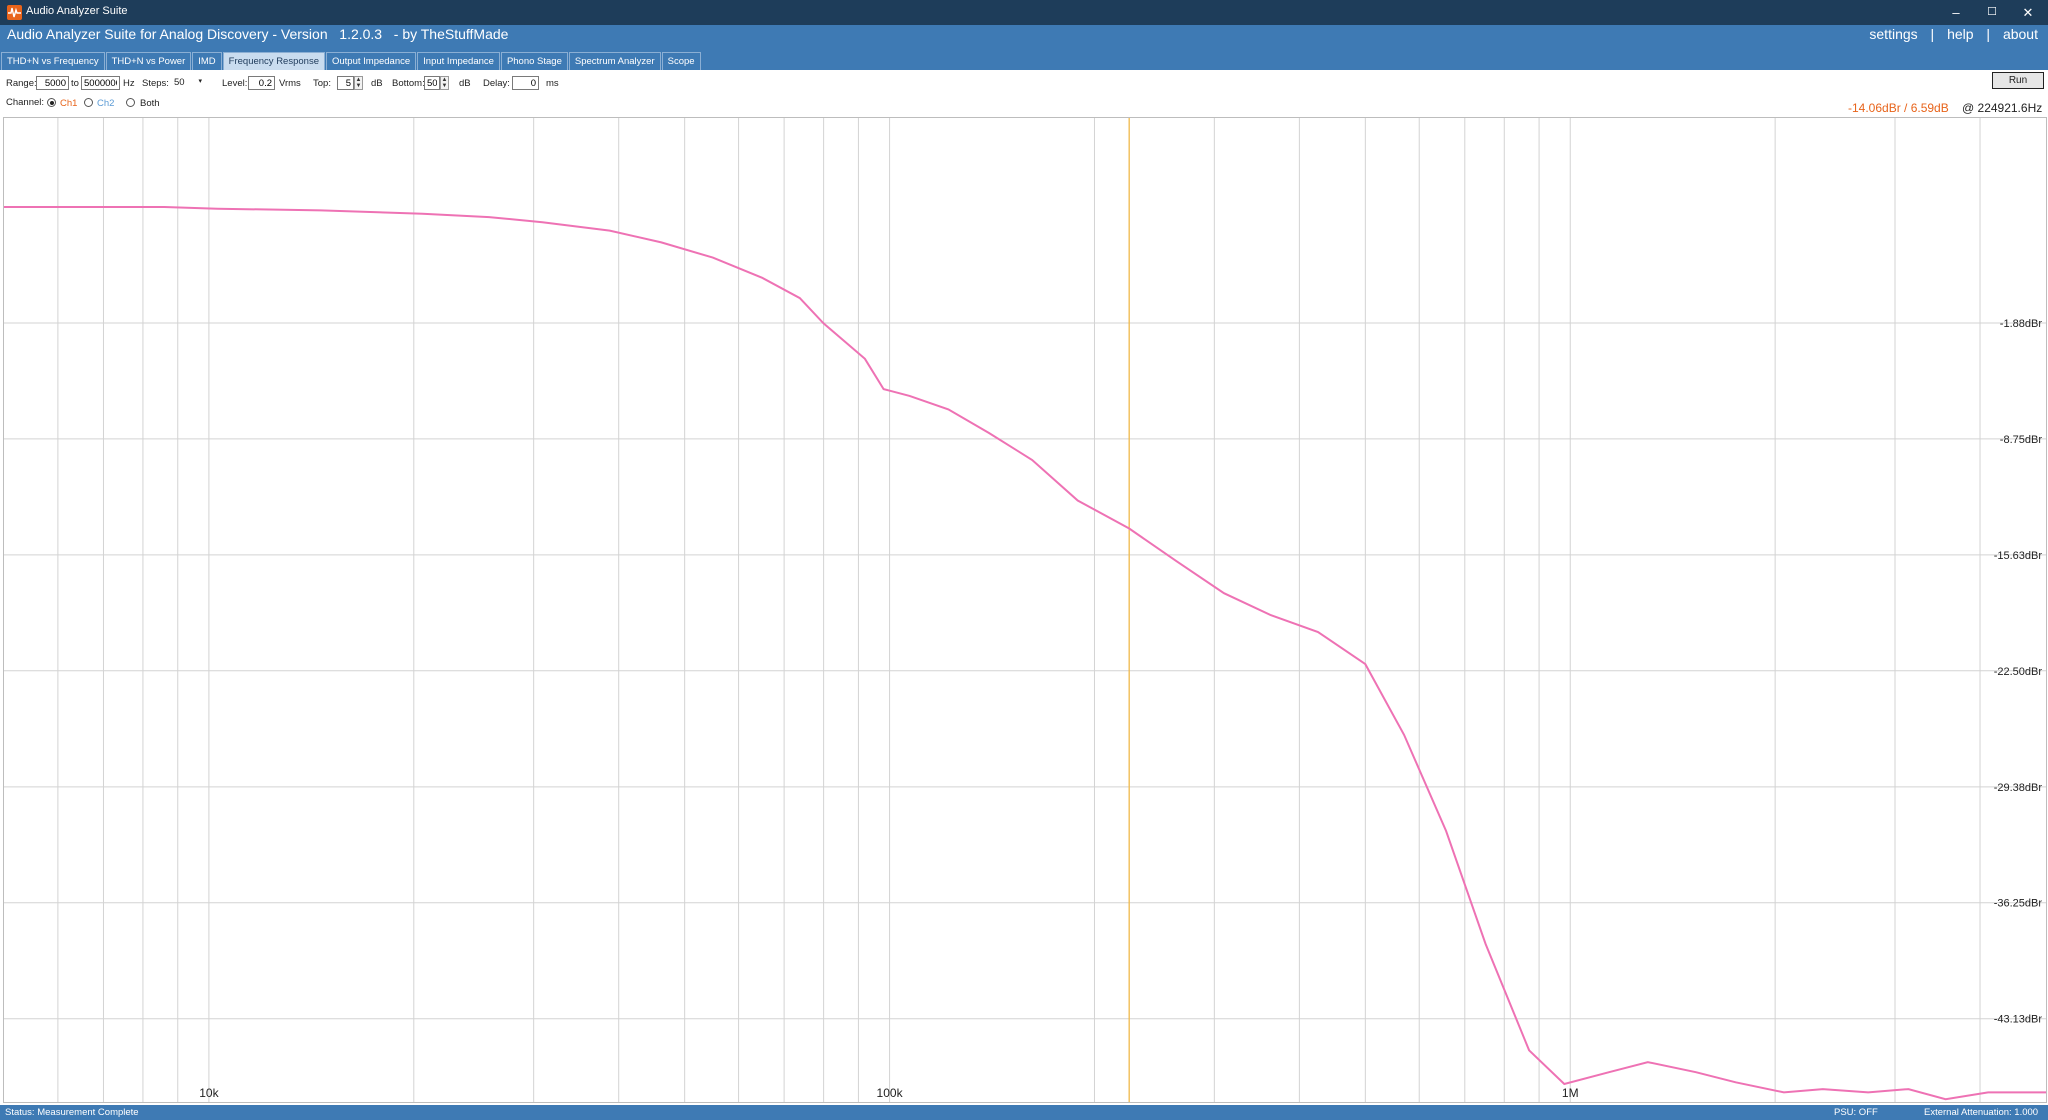 This screenshot has width=2048, height=1120. I want to click on delay-input, so click(525, 83).